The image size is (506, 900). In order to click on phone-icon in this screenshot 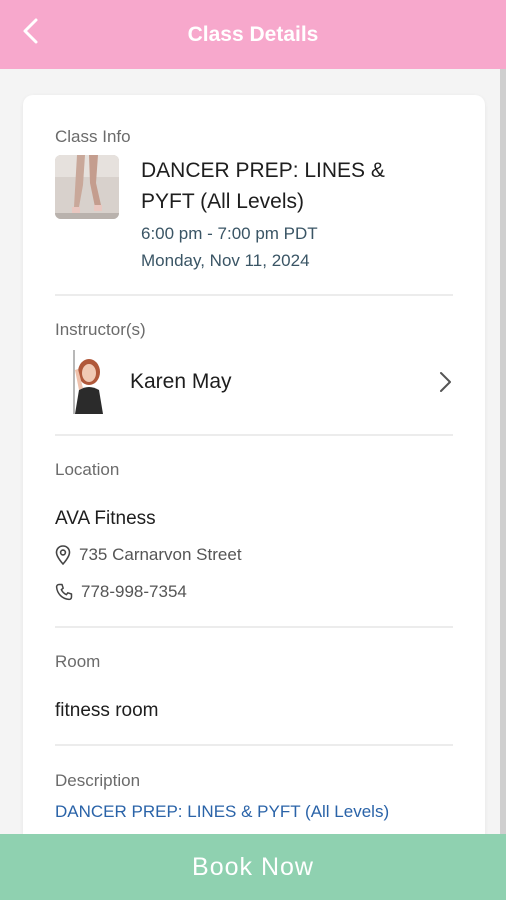, I will do `click(64, 592)`.